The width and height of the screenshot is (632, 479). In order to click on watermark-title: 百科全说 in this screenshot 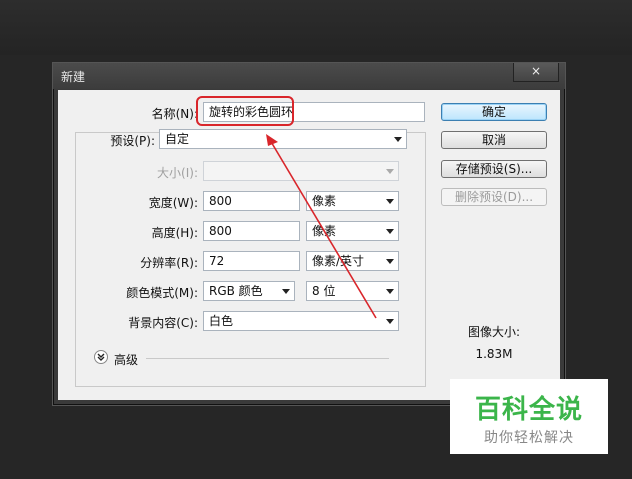, I will do `click(528, 410)`.